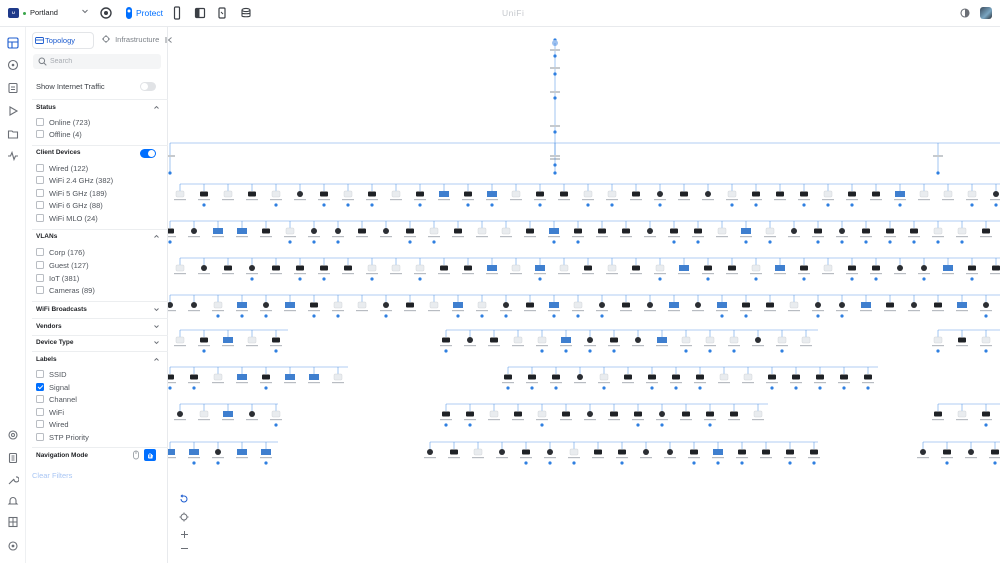 The image size is (1000, 563). Describe the element at coordinates (13, 65) in the screenshot. I see `topology-icon` at that location.